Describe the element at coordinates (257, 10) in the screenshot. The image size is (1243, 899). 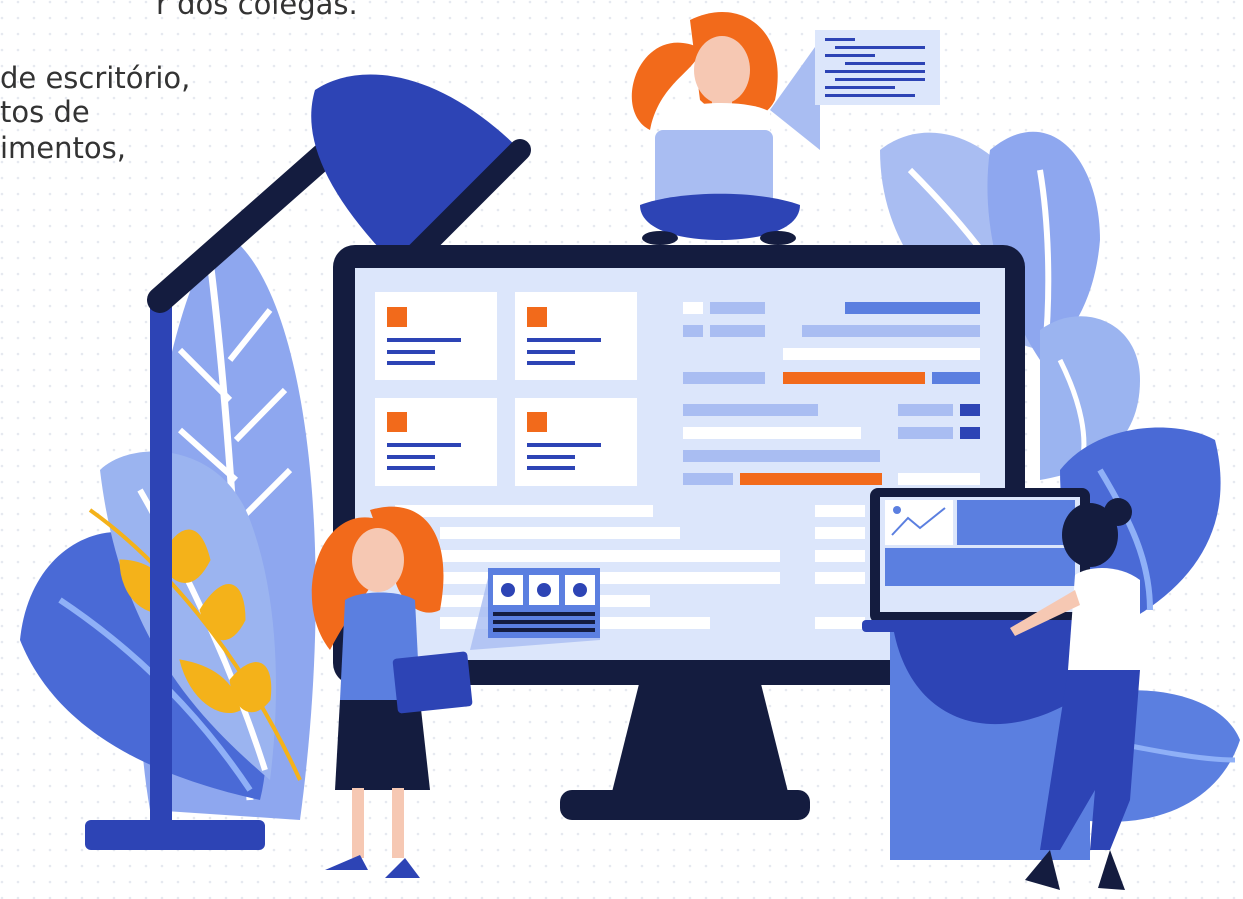
I see `text-line-1: r dos colegas.` at that location.